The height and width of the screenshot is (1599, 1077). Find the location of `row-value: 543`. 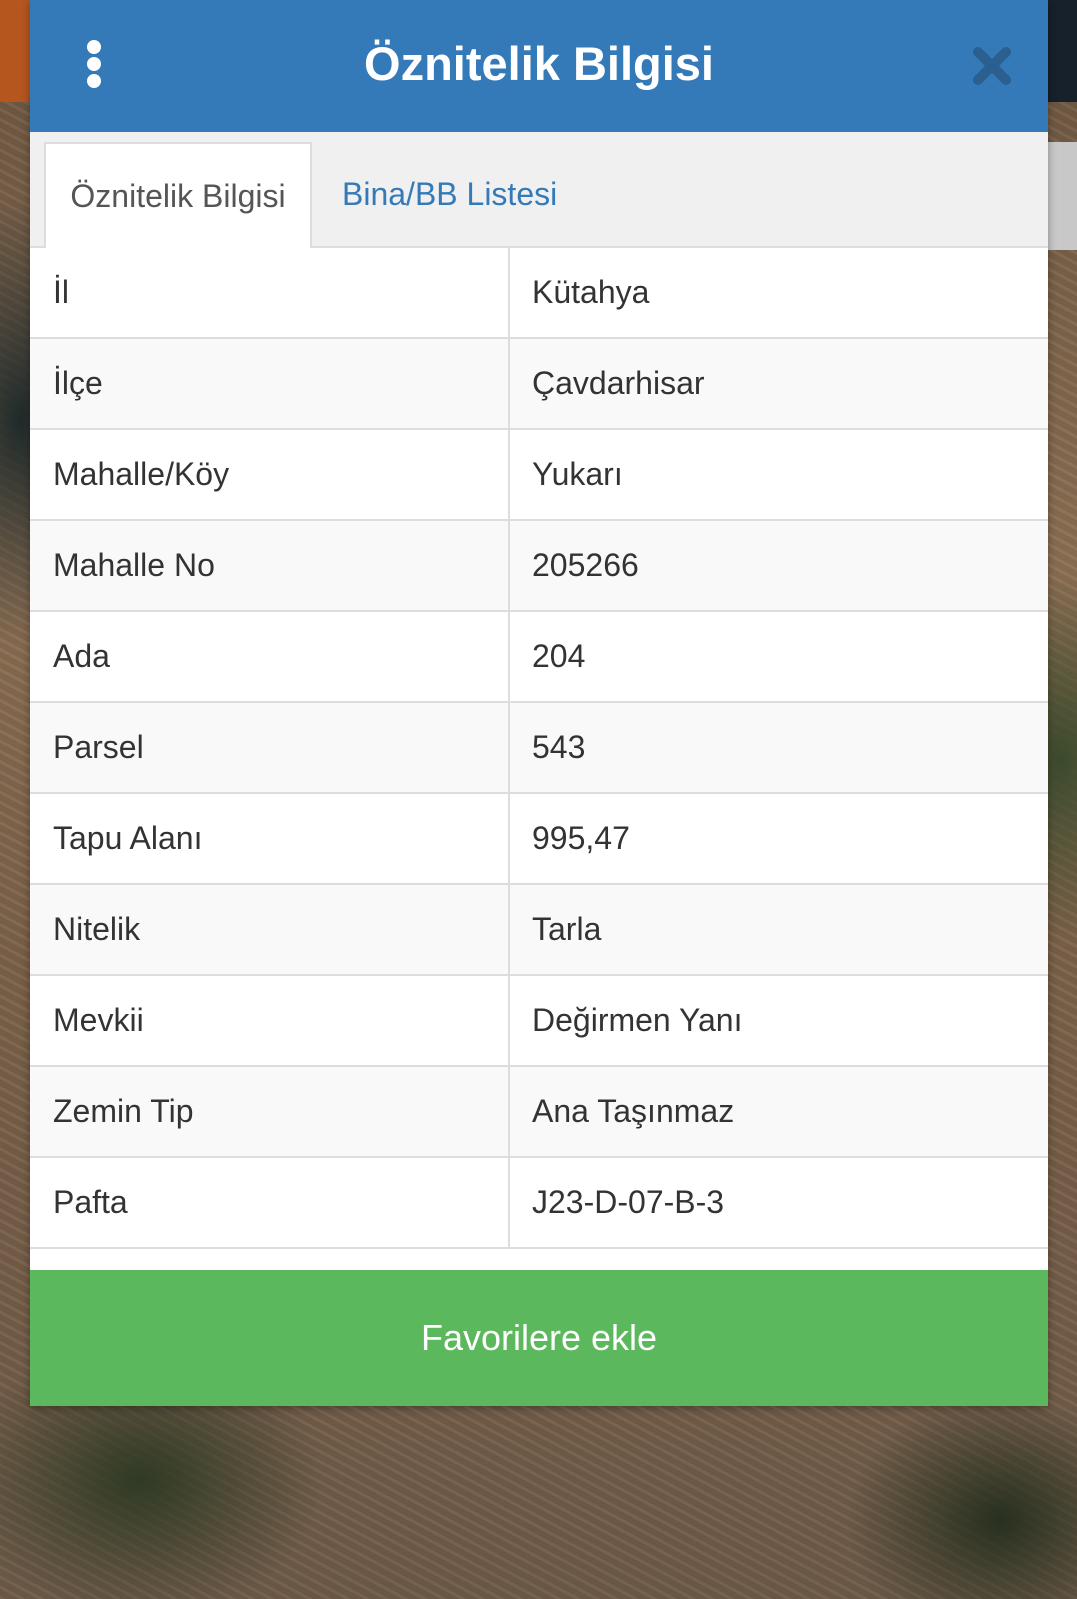

row-value: 543 is located at coordinates (559, 747).